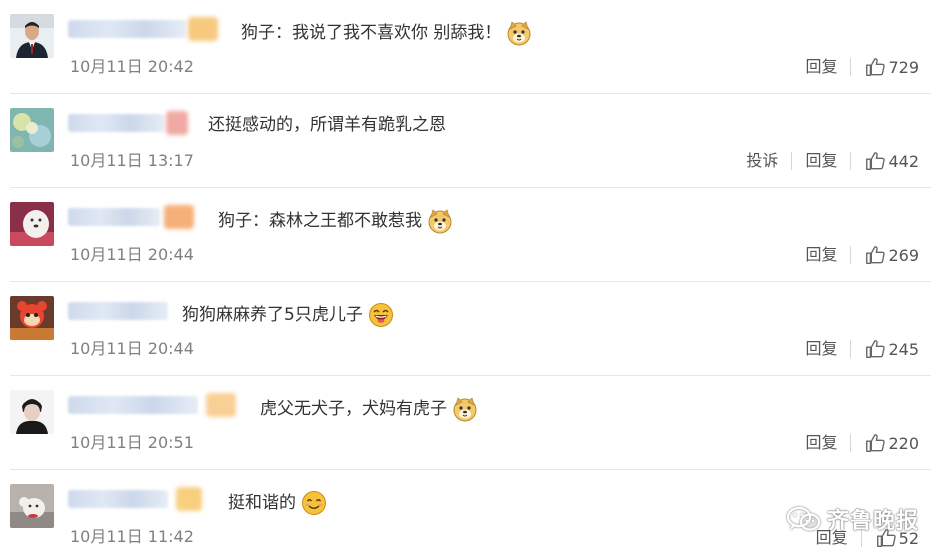 The height and width of the screenshot is (560, 949). Describe the element at coordinates (903, 349) in the screenshot. I see `like-count: 245` at that location.